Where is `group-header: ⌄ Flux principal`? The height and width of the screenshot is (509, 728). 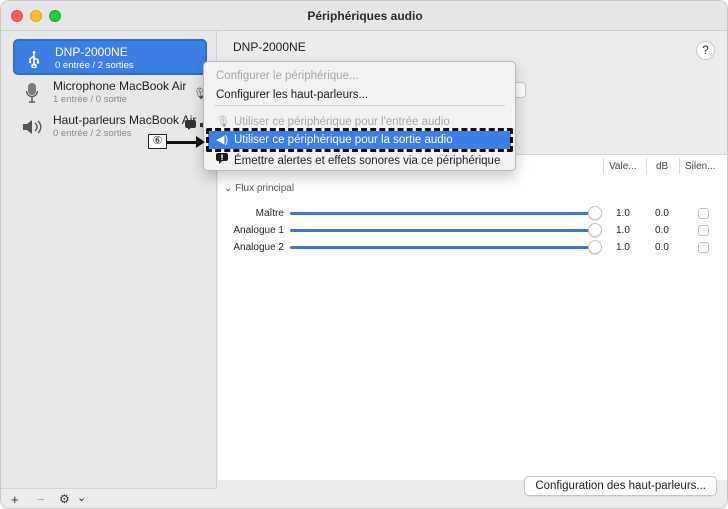 group-header: ⌄ Flux principal is located at coordinates (259, 188).